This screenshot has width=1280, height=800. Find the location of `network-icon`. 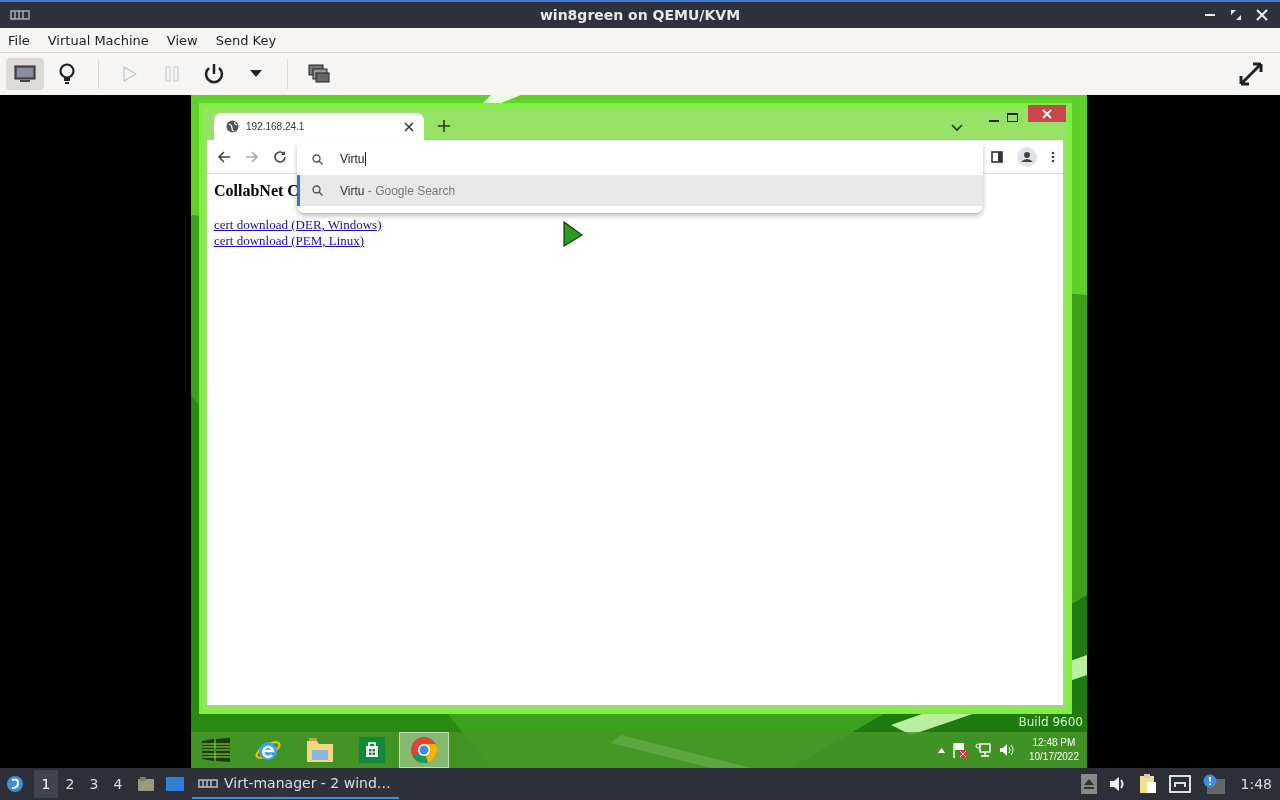

network-icon is located at coordinates (1179, 784).